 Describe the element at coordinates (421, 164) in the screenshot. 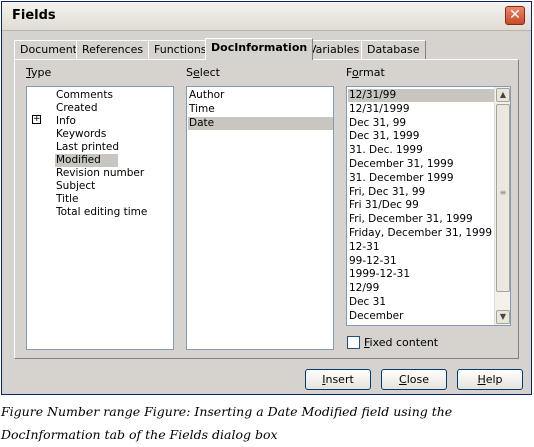

I see `format-list-item: December 31, 1999` at that location.